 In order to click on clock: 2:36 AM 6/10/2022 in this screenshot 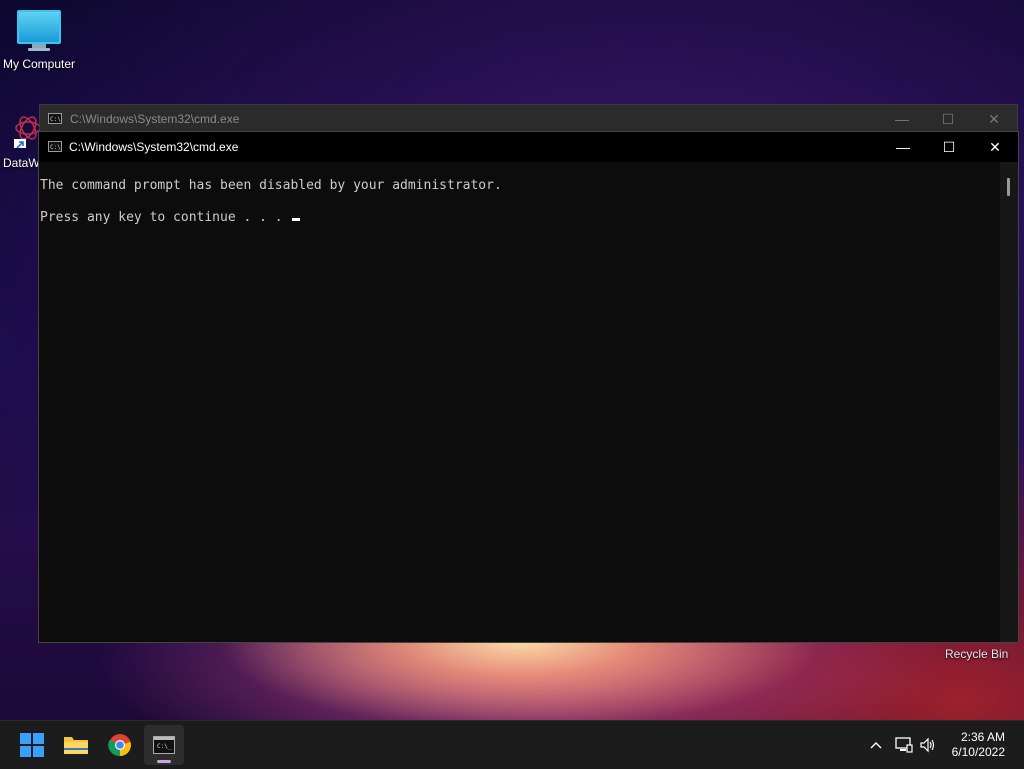, I will do `click(978, 745)`.